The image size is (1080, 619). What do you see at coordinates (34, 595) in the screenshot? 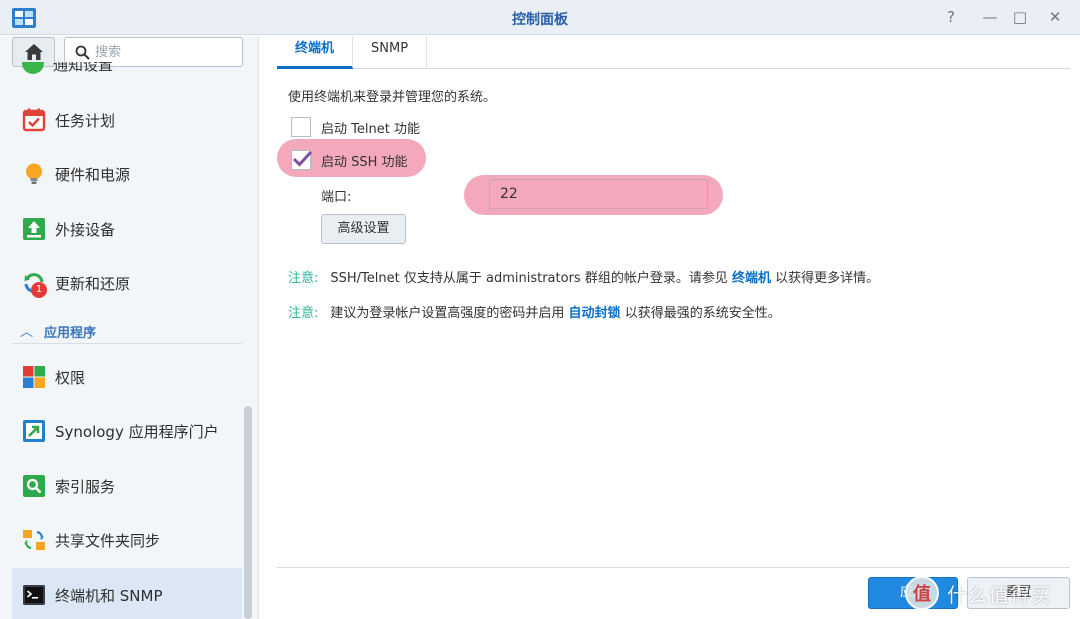
I see `terminal-icon` at bounding box center [34, 595].